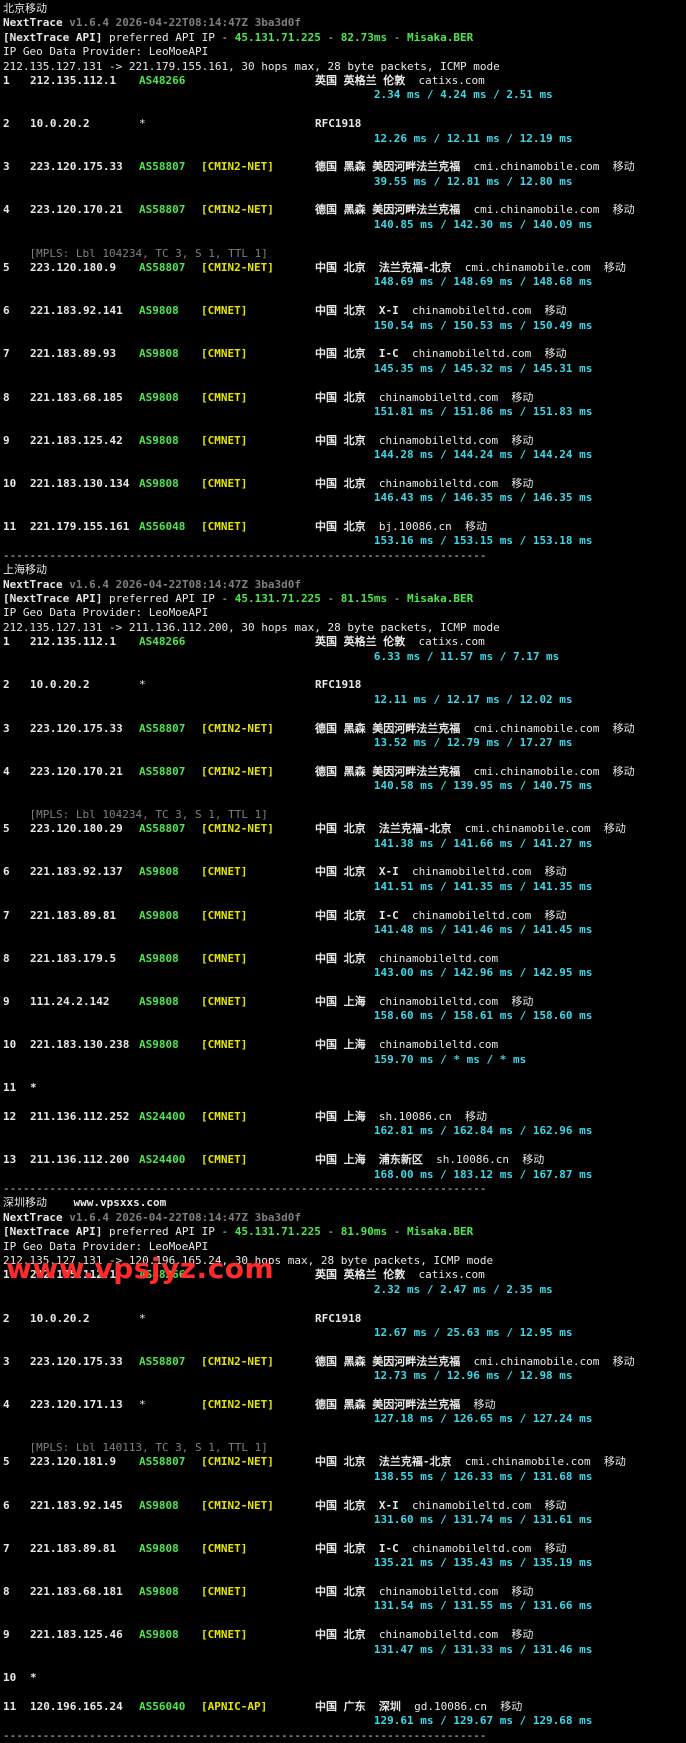 This screenshot has height=1743, width=686. What do you see at coordinates (330, 1232) in the screenshot?
I see `api-sep: -` at bounding box center [330, 1232].